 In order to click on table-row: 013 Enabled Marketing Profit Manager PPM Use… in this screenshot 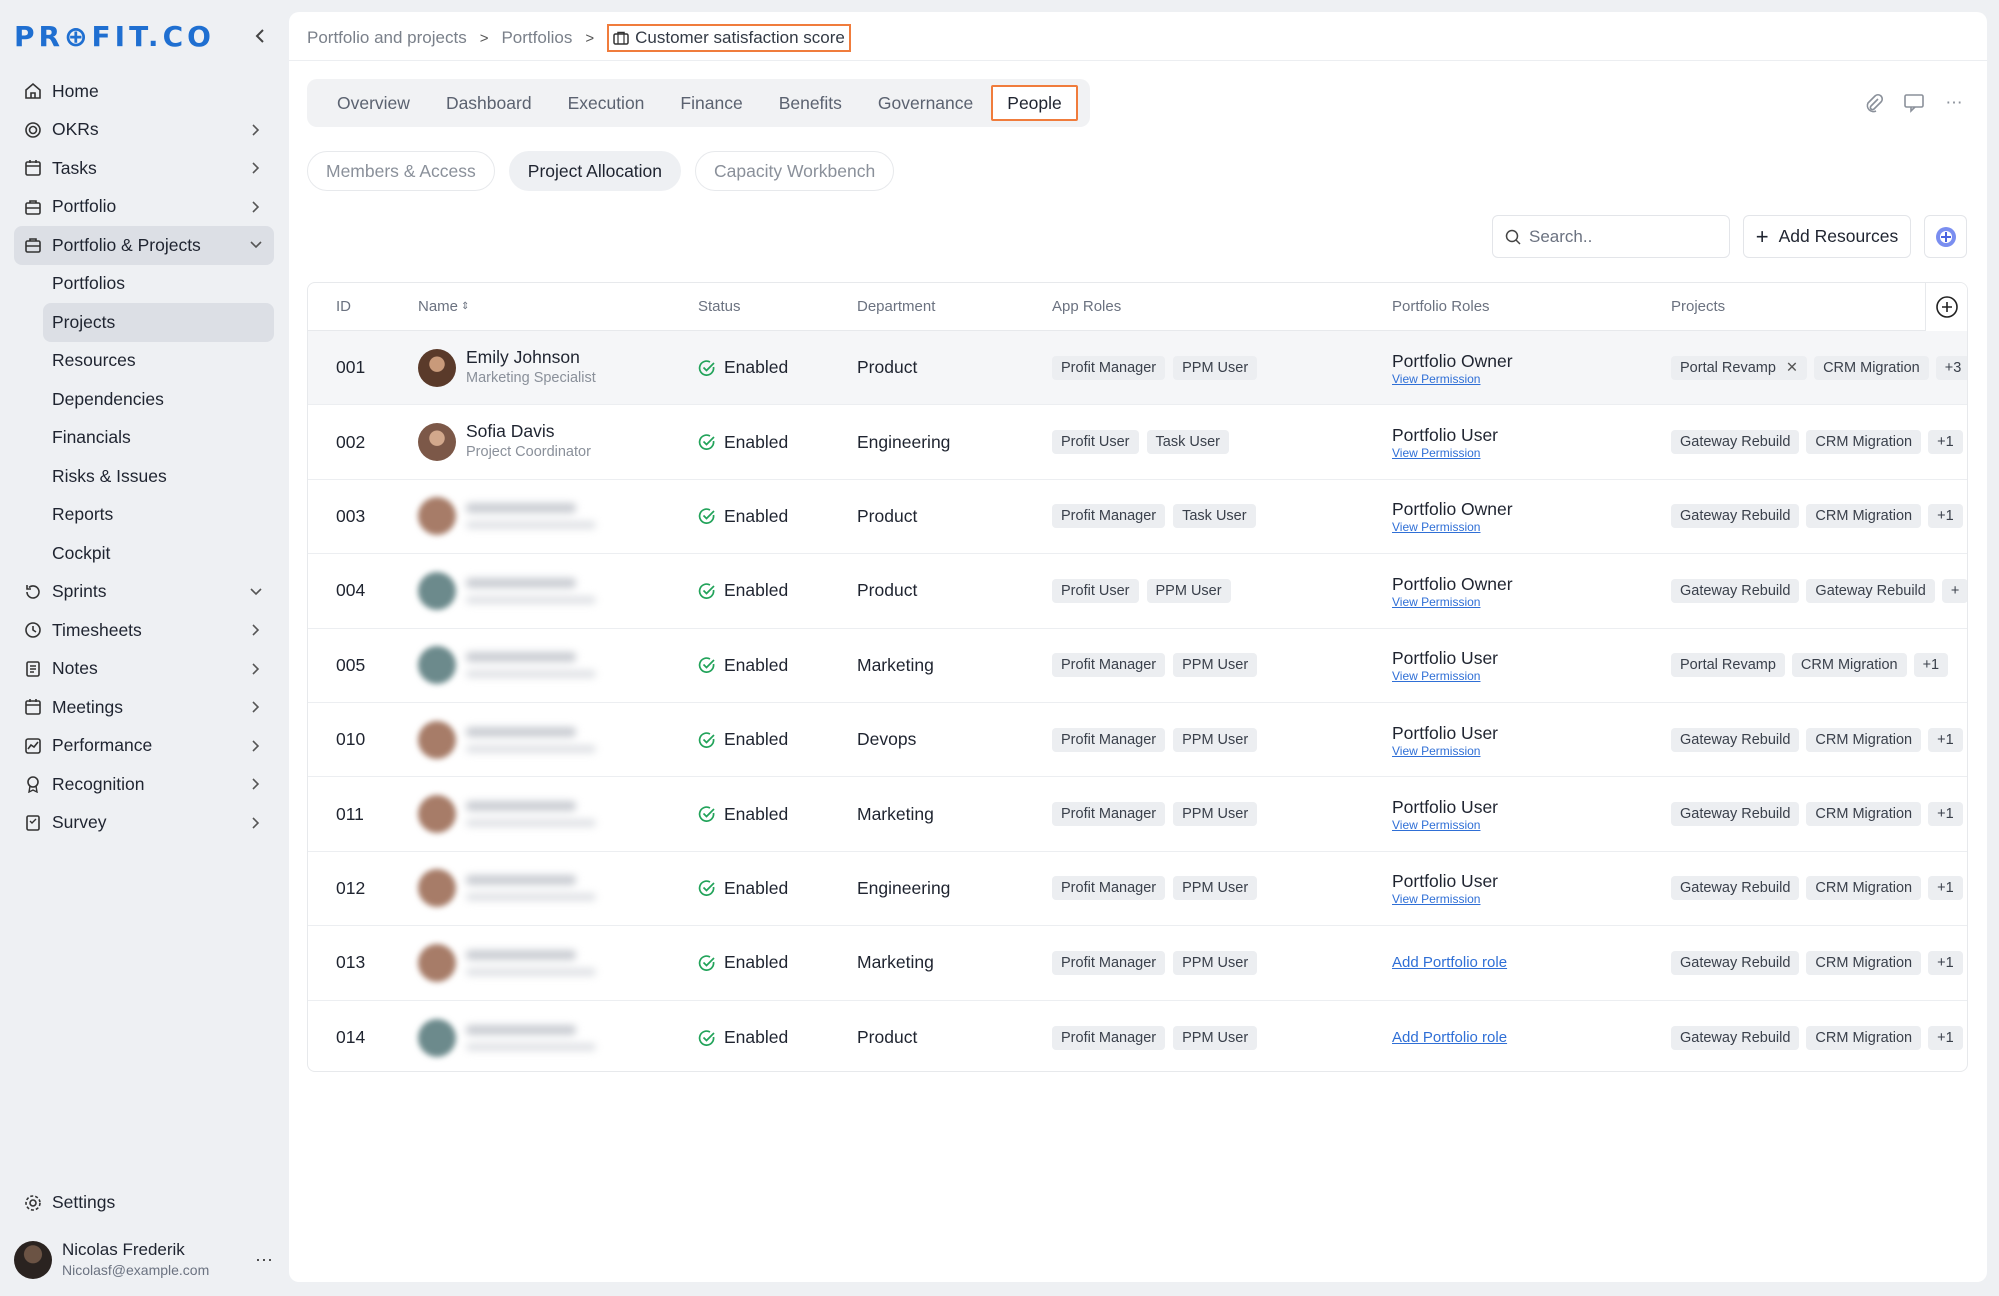, I will do `click(1137, 963)`.